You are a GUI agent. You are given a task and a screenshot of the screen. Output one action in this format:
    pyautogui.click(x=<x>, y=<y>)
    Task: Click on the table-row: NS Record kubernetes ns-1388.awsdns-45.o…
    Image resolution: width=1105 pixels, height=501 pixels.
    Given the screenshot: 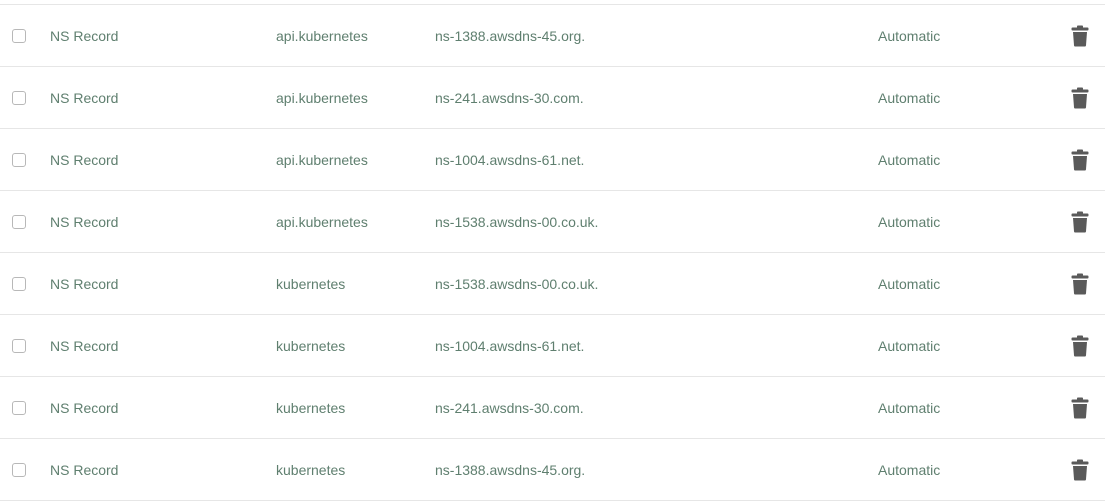 What is the action you would take?
    pyautogui.click(x=552, y=470)
    